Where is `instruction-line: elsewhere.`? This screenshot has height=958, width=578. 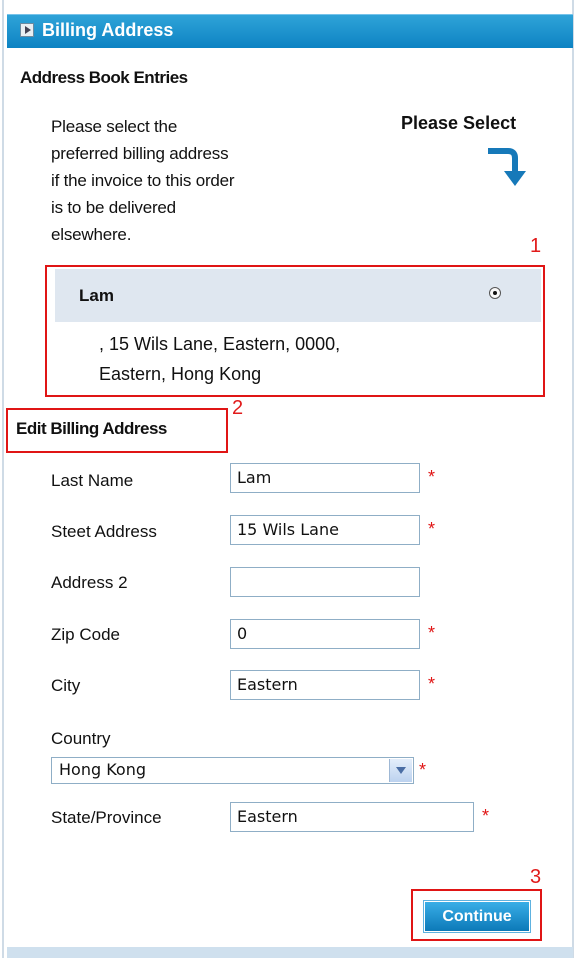 instruction-line: elsewhere. is located at coordinates (91, 234).